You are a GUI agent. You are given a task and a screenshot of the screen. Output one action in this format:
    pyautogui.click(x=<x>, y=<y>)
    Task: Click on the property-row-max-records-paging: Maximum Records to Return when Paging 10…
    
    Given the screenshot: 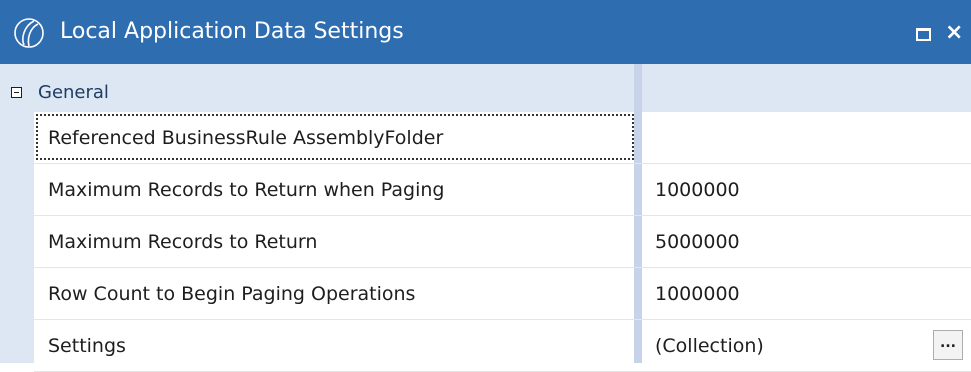 What is the action you would take?
    pyautogui.click(x=502, y=190)
    